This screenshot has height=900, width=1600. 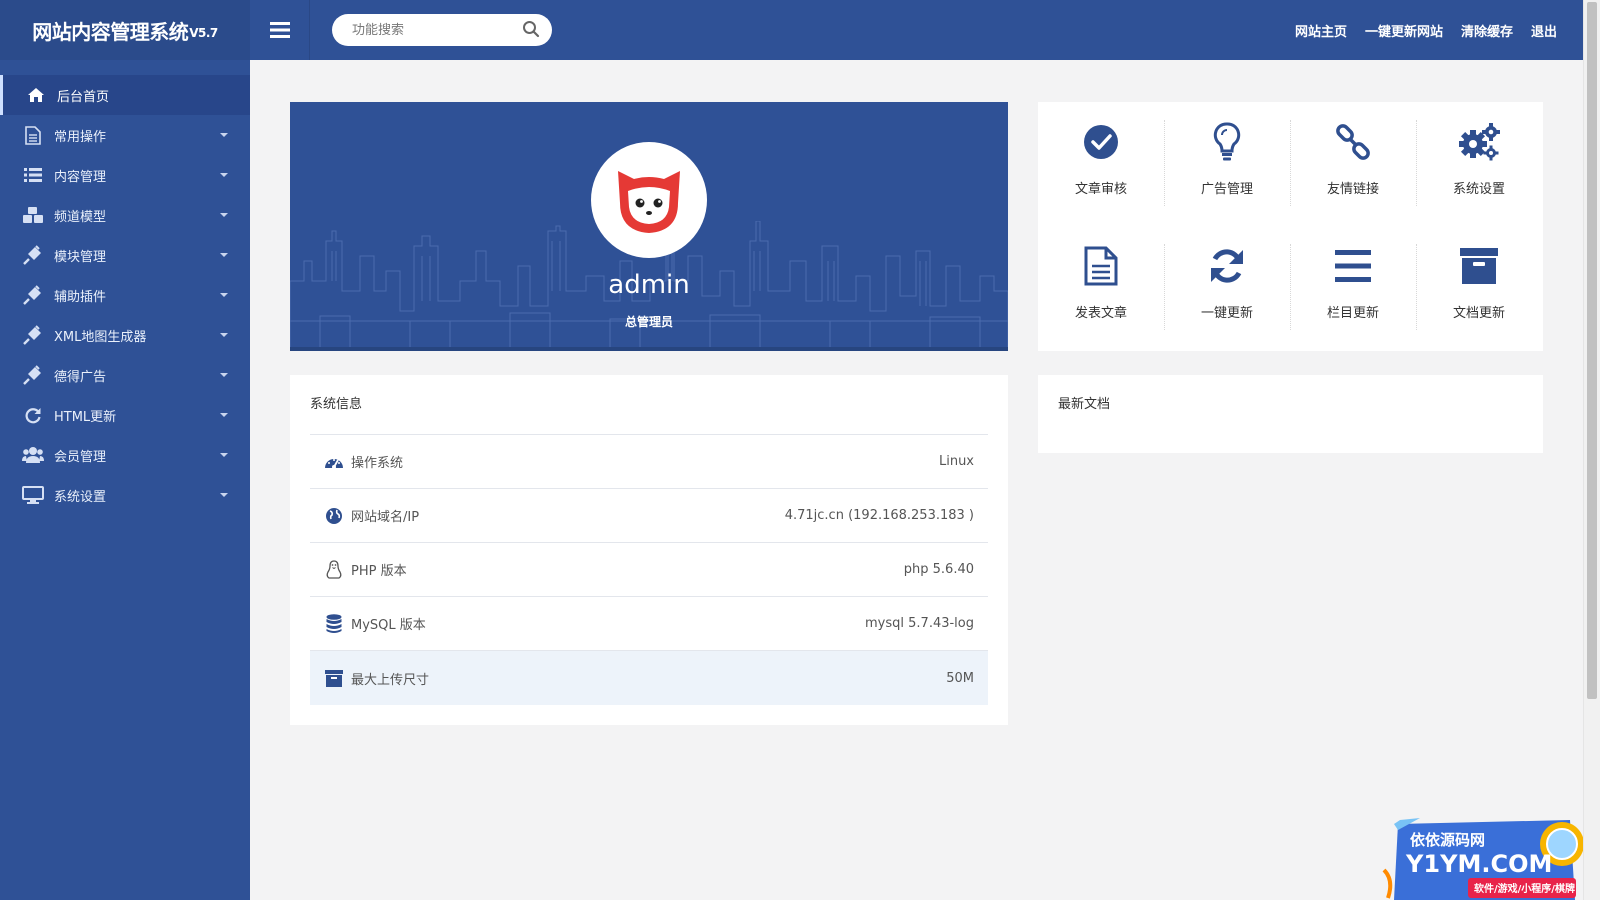 I want to click on sidebar-item-settings: 系统设置, so click(x=125, y=495).